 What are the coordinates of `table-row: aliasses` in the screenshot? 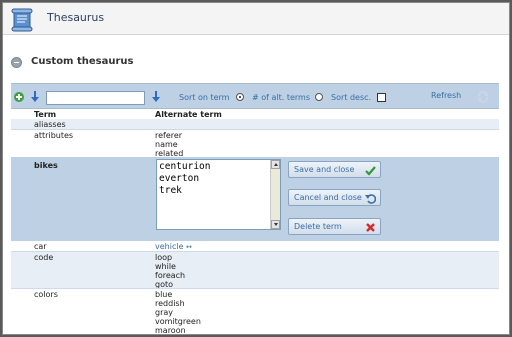 It's located at (255, 124).